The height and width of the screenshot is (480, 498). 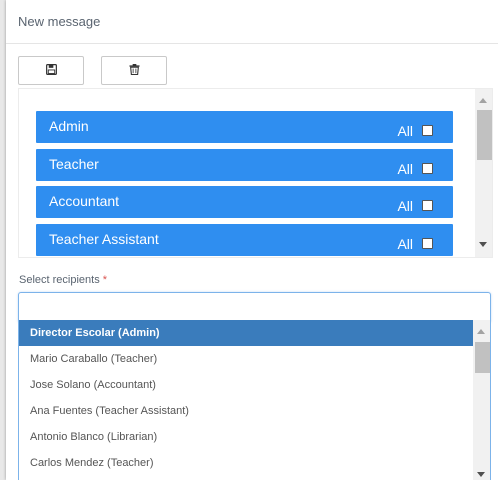 What do you see at coordinates (250, 385) in the screenshot?
I see `recipient-option: Jose Solano (Accountant)` at bounding box center [250, 385].